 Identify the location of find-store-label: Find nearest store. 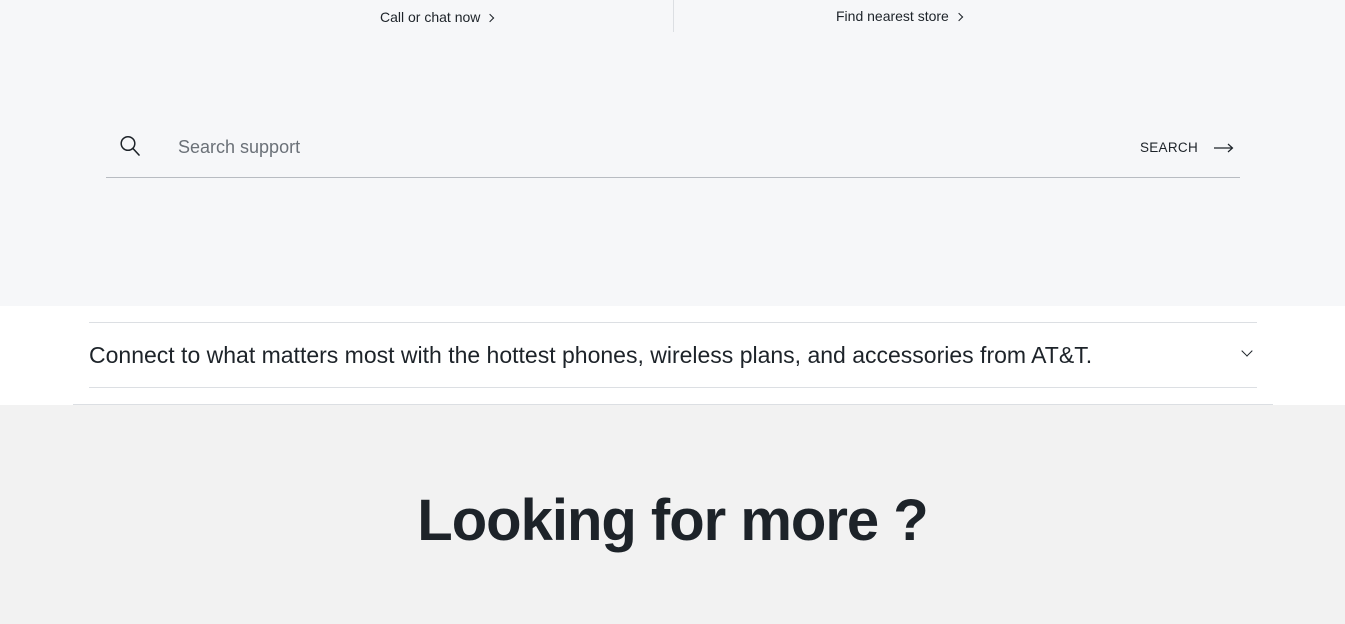
(892, 16).